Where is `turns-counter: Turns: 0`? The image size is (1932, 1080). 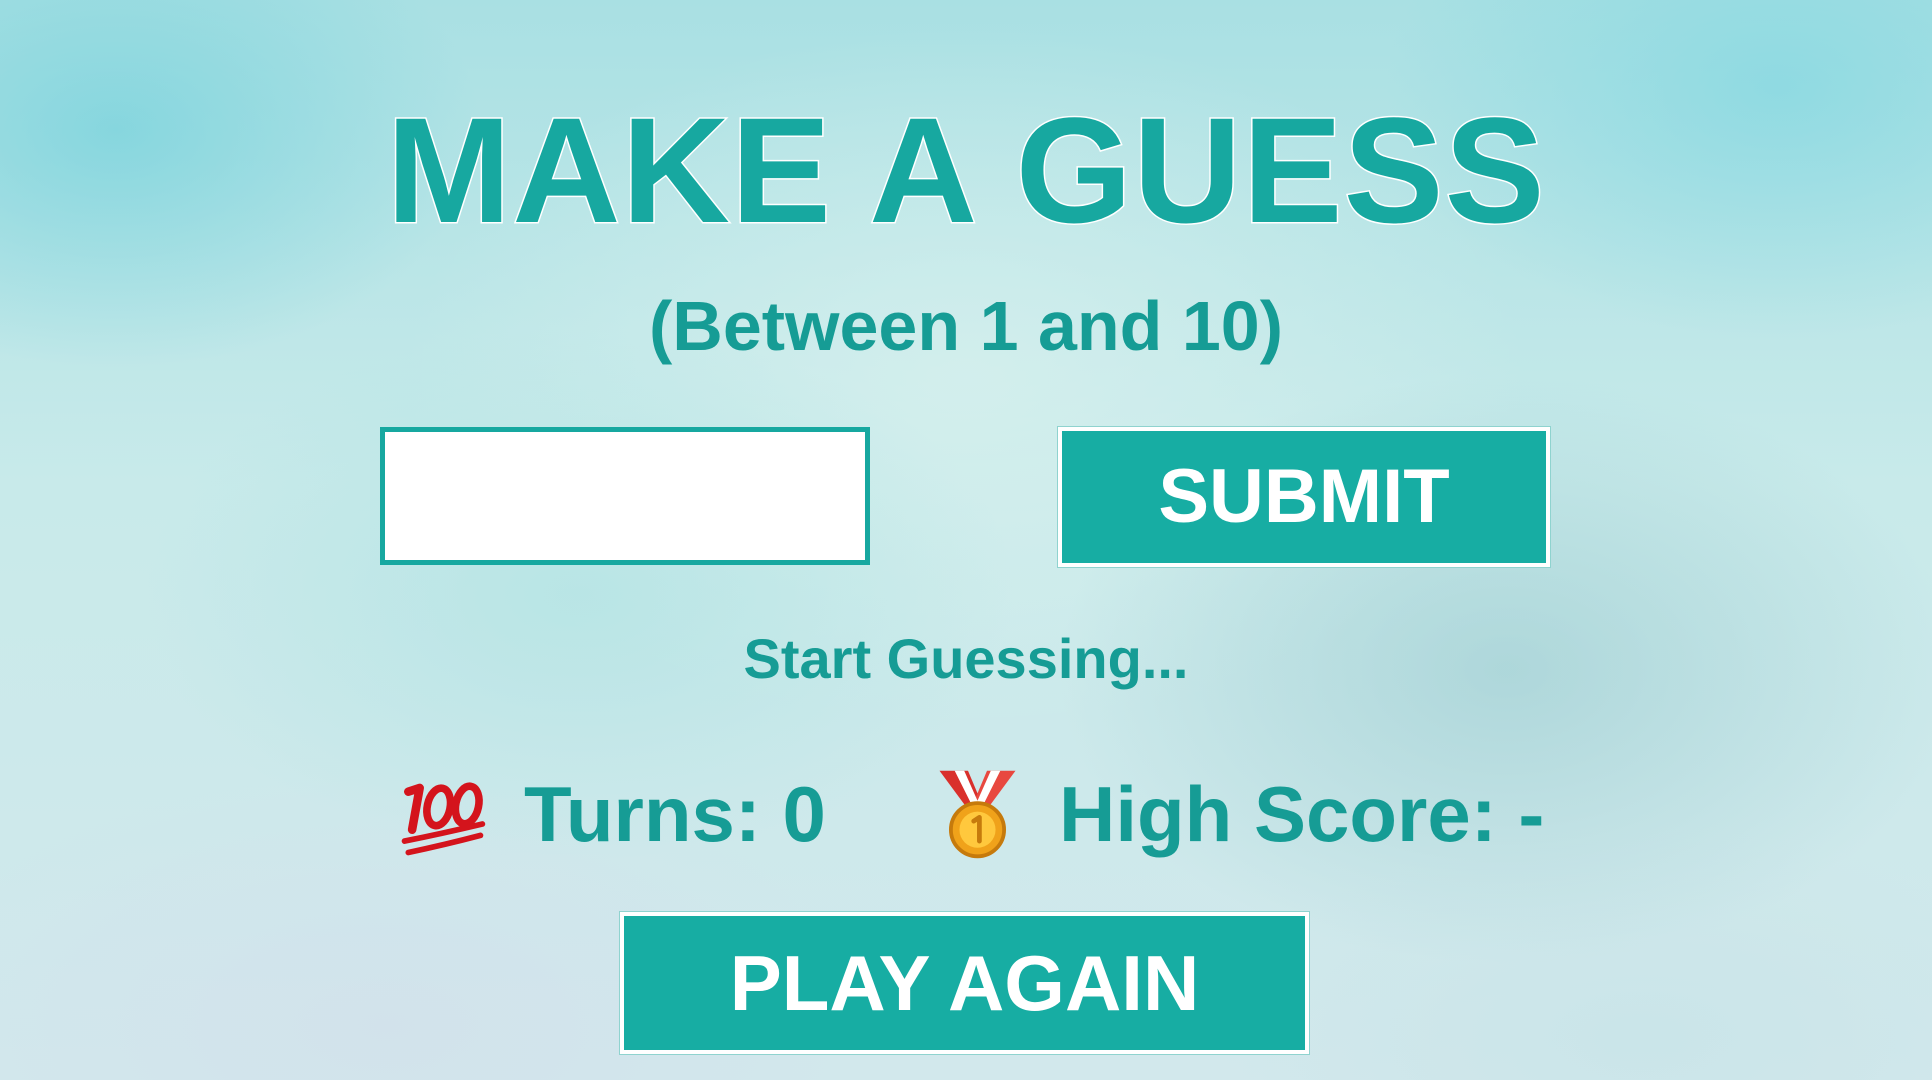
turns-counter: Turns: 0 is located at coordinates (610, 814).